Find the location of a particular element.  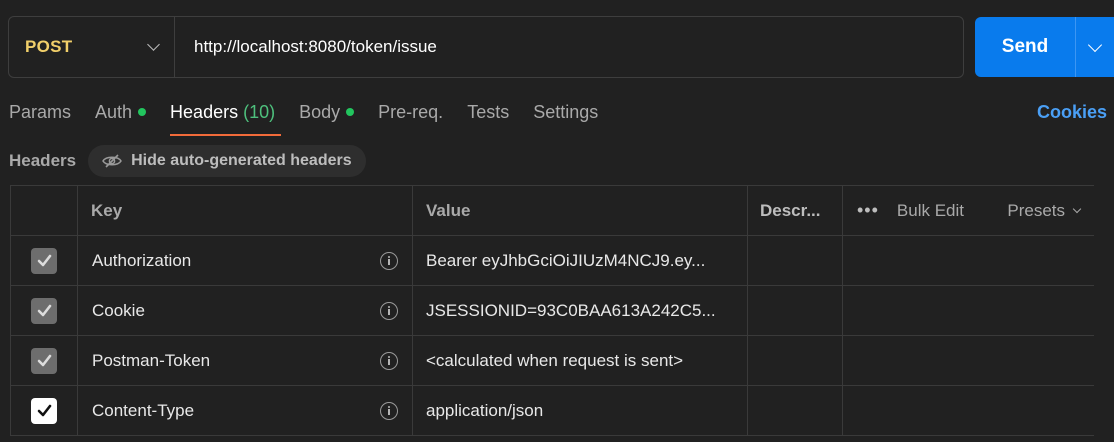

table-row: Content-Type application/json is located at coordinates (552, 411).